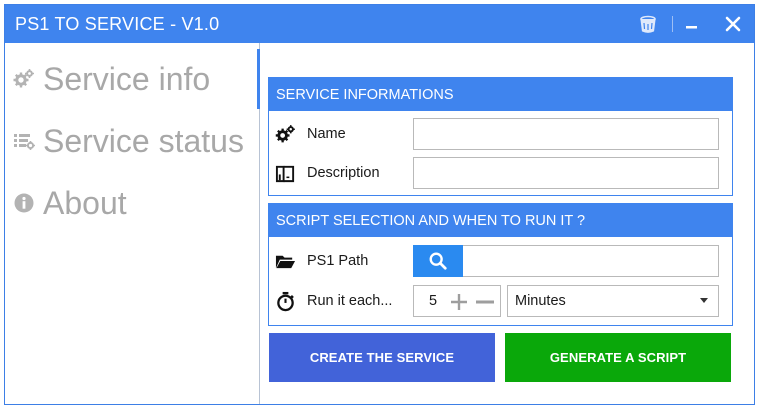  What do you see at coordinates (326, 134) in the screenshot?
I see `name-label: Name` at bounding box center [326, 134].